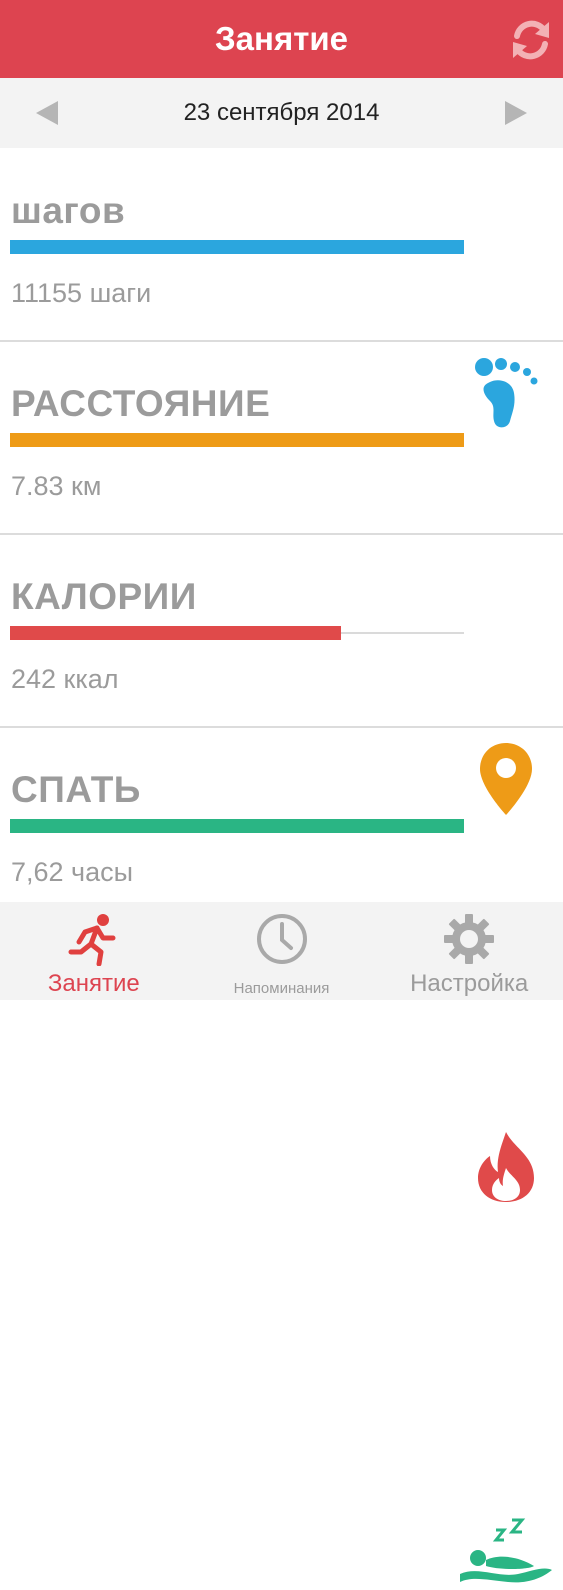 This screenshot has height=1590, width=563. What do you see at coordinates (516, 113) in the screenshot?
I see `next-day-icon` at bounding box center [516, 113].